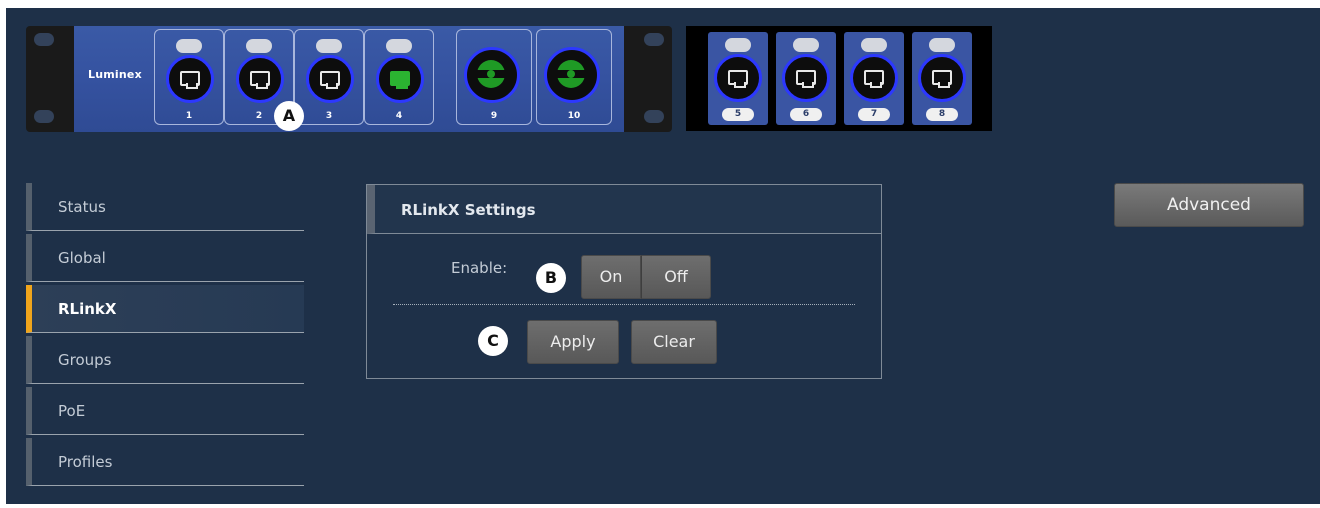 The image size is (1320, 508). Describe the element at coordinates (82, 258) in the screenshot. I see `sidebar-item-label: Global` at that location.